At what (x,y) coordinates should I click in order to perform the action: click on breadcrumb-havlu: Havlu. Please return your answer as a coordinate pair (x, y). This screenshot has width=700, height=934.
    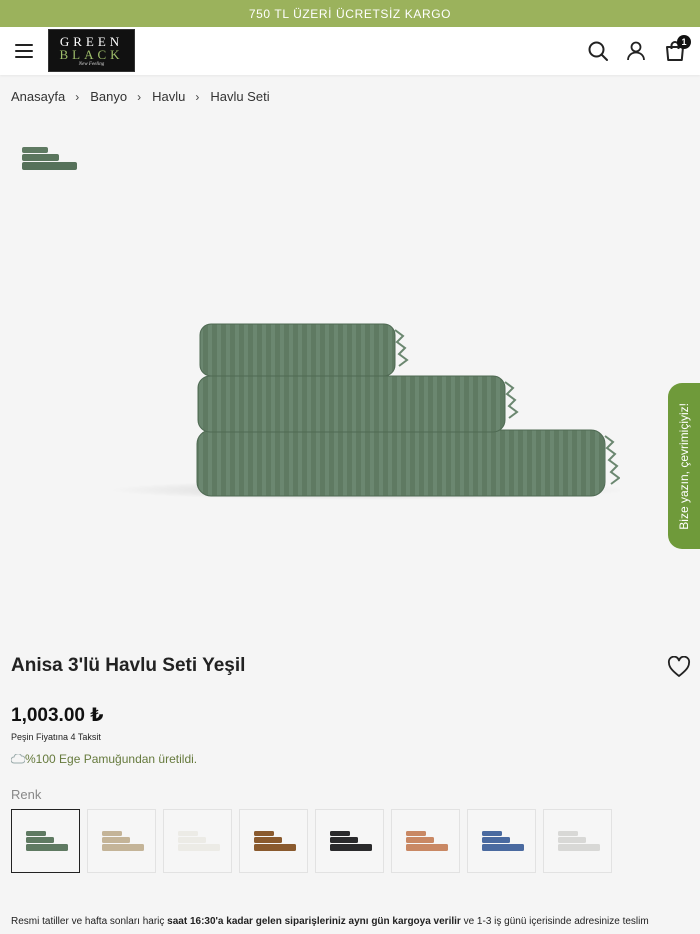
    Looking at the image, I should click on (168, 96).